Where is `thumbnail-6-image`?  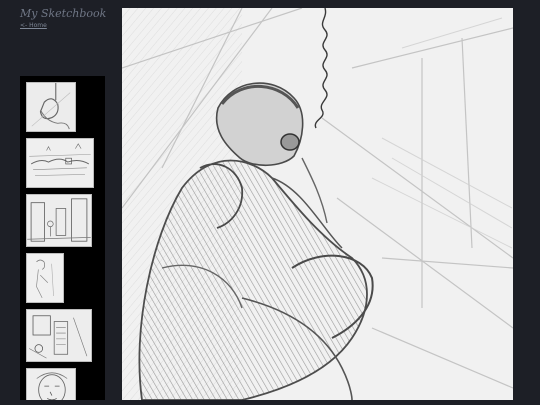 thumbnail-6-image is located at coordinates (51, 384).